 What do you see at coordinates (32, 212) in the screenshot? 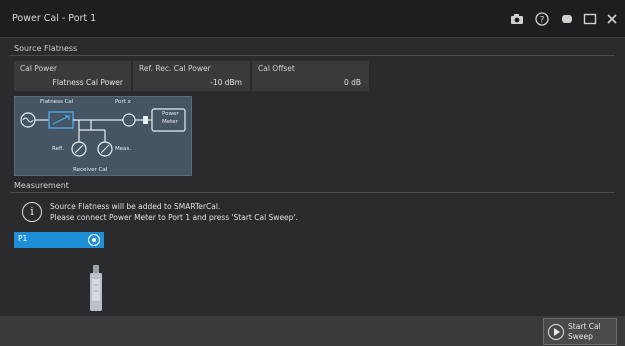
I see `info-icon: i` at bounding box center [32, 212].